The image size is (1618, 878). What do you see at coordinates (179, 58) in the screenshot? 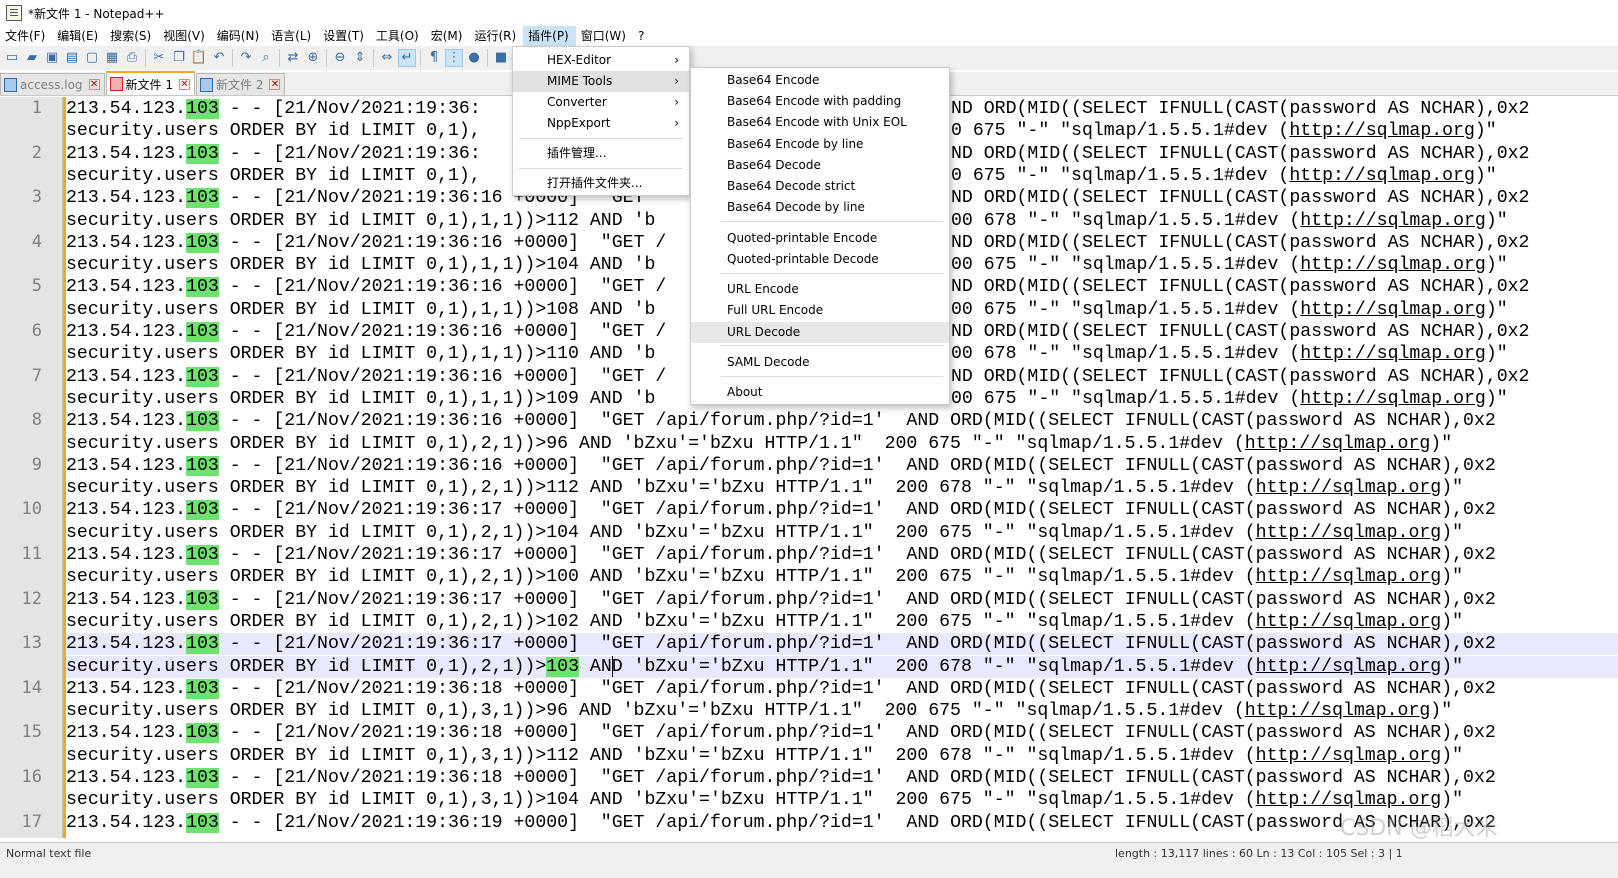
I see `copy-icon: ❐` at bounding box center [179, 58].